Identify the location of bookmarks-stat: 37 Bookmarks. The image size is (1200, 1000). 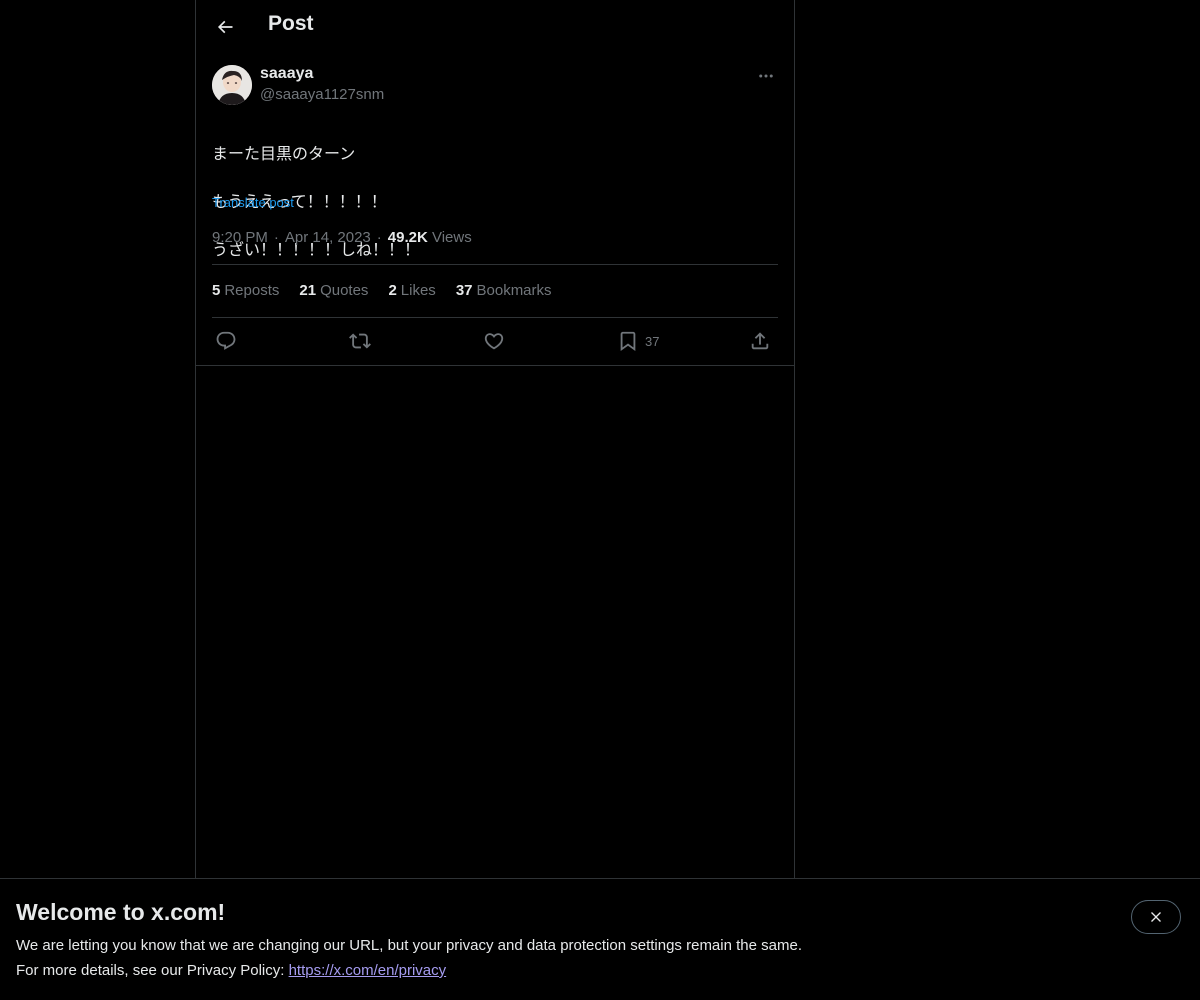
(504, 290).